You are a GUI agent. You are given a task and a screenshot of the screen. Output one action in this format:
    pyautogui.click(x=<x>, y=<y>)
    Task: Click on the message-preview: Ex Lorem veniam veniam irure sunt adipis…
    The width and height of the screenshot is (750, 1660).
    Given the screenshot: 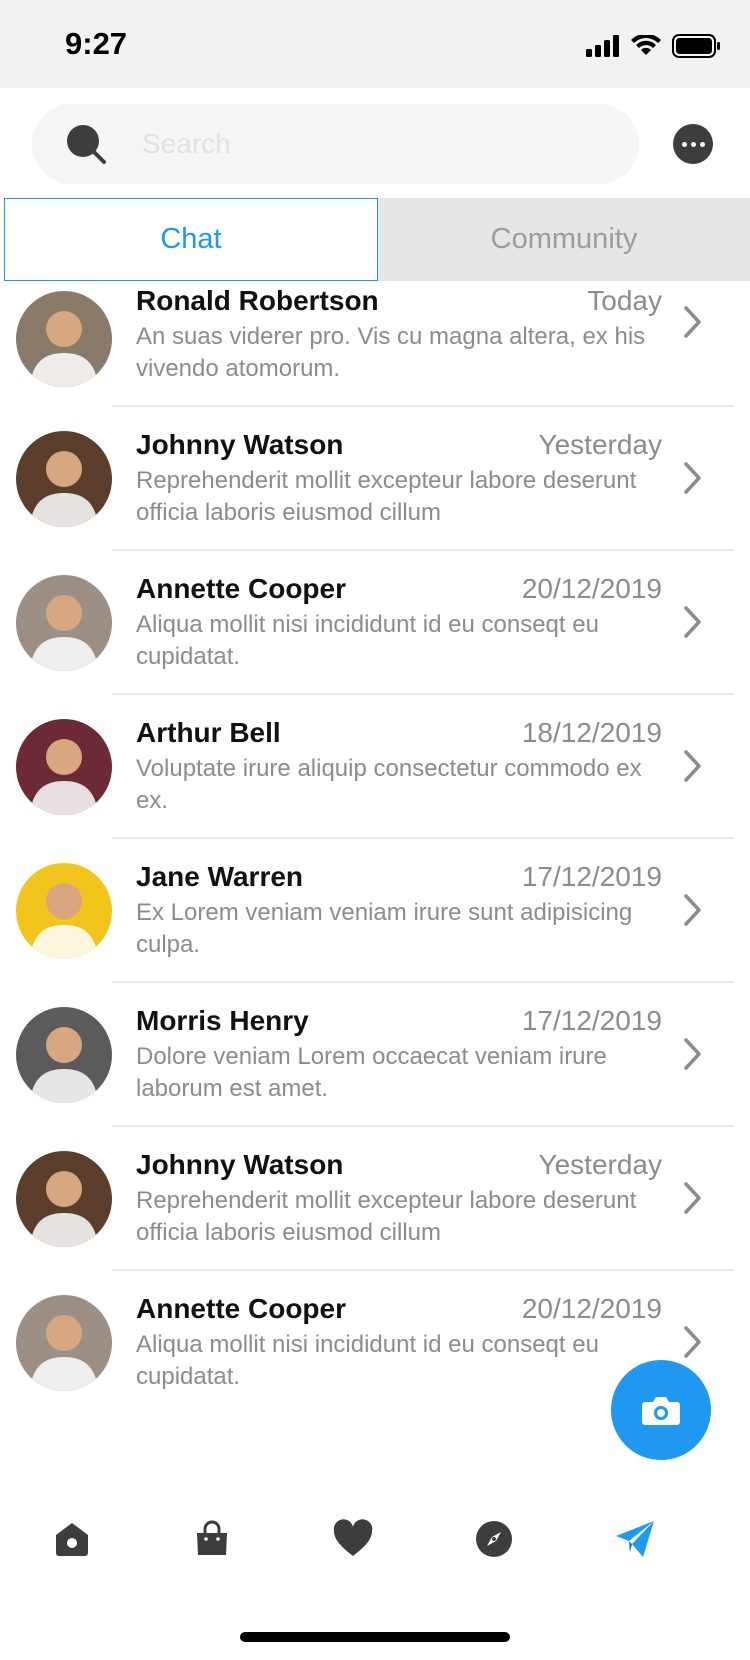 What is the action you would take?
    pyautogui.click(x=384, y=928)
    